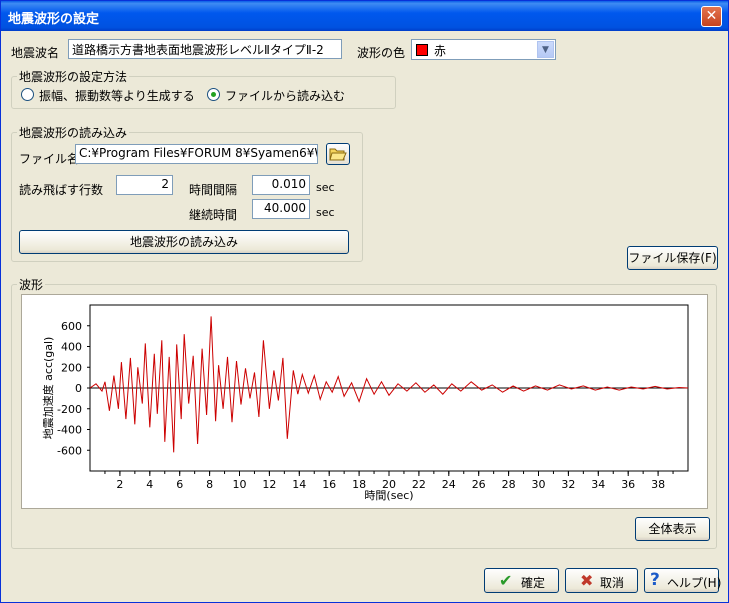 The image size is (729, 603). What do you see at coordinates (364, 16) in the screenshot?
I see `title-bar: 地震波形の設定 ✕` at bounding box center [364, 16].